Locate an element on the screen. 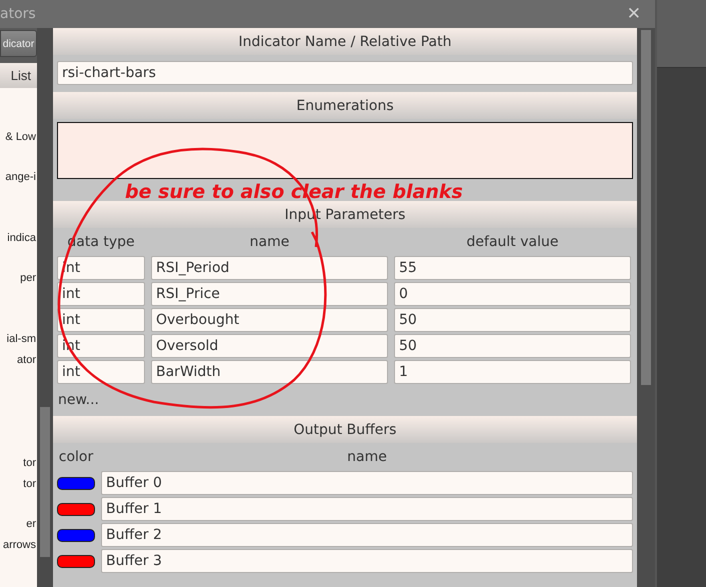 The width and height of the screenshot is (706, 587). list-item: ator is located at coordinates (26, 360).